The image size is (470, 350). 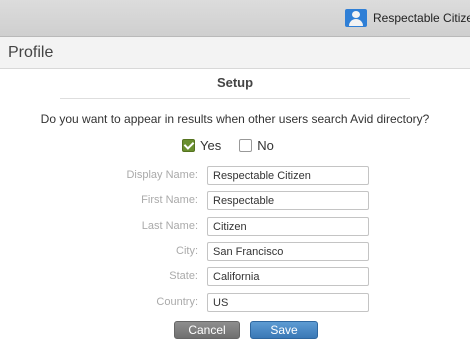 What do you see at coordinates (162, 175) in the screenshot?
I see `display-name-label: Display Name:` at bounding box center [162, 175].